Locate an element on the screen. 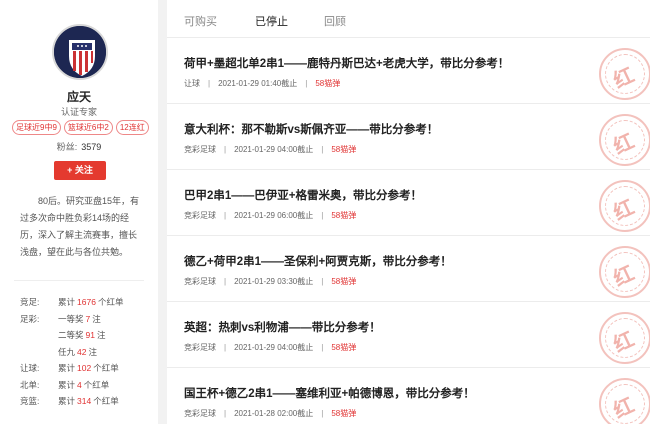 Image resolution: width=650 pixels, height=424 pixels. plan-type: 让球 is located at coordinates (192, 83).